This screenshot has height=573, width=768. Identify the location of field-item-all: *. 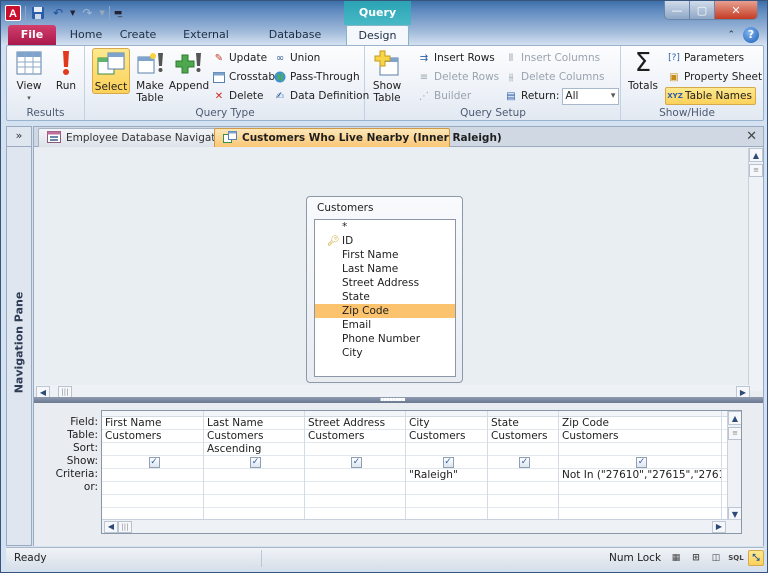
(385, 227).